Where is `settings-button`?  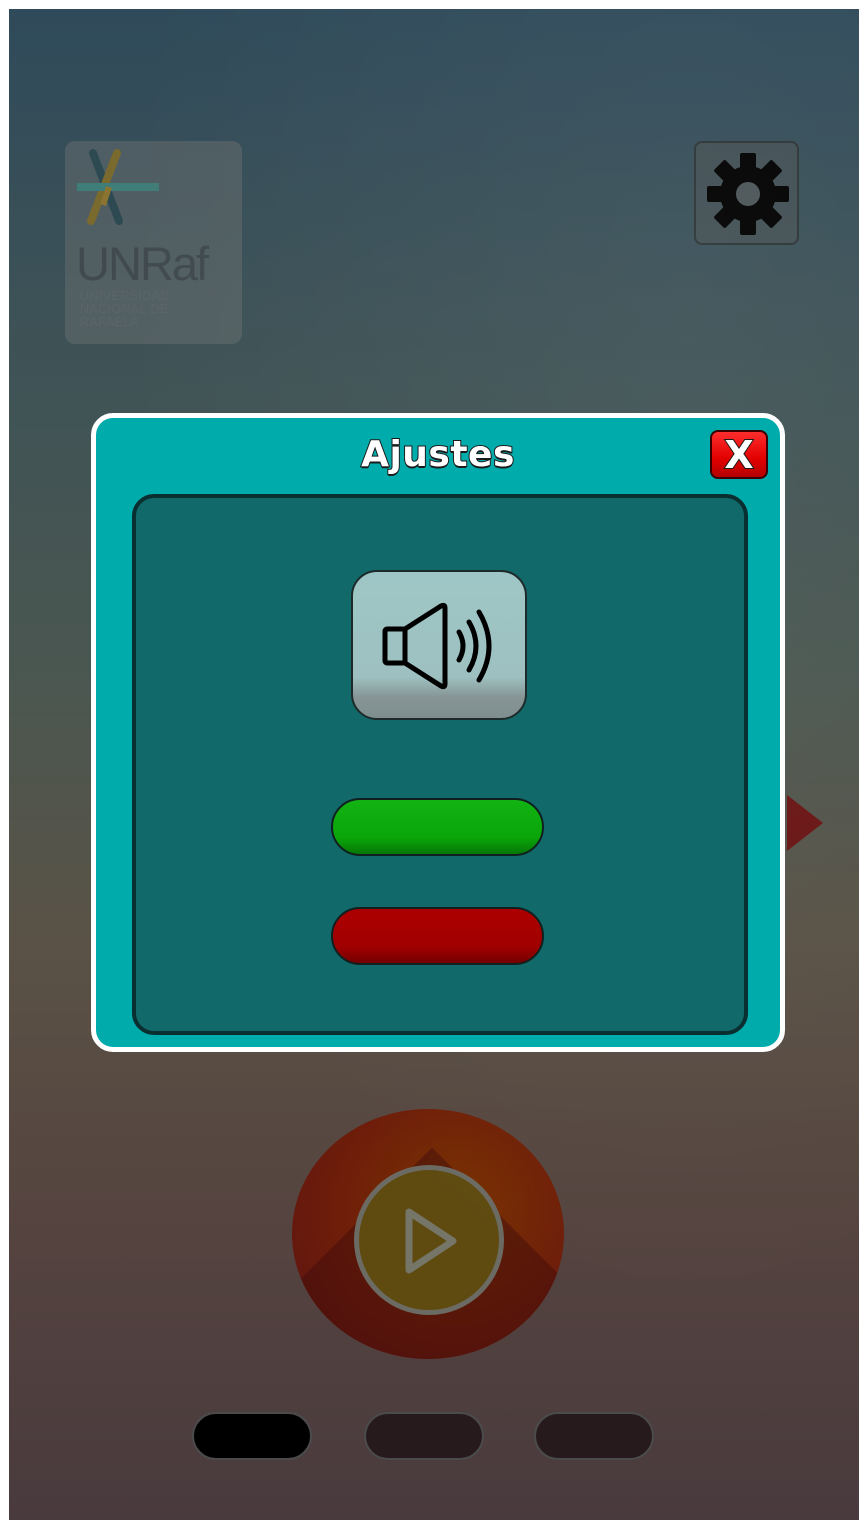 settings-button is located at coordinates (746, 193).